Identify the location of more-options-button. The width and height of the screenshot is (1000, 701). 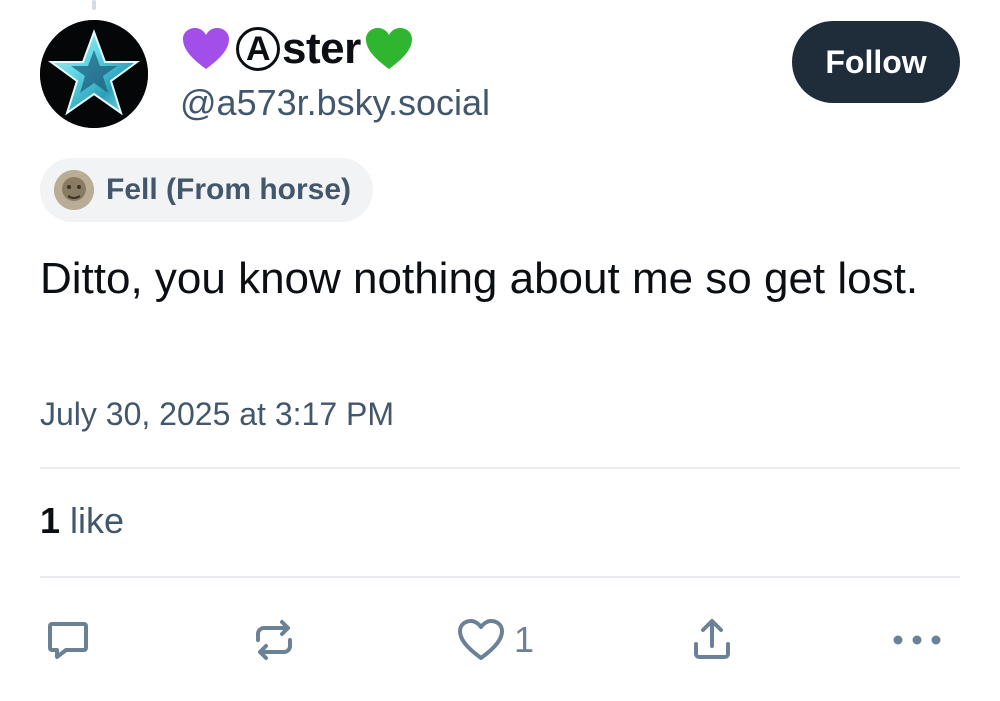
(917, 640).